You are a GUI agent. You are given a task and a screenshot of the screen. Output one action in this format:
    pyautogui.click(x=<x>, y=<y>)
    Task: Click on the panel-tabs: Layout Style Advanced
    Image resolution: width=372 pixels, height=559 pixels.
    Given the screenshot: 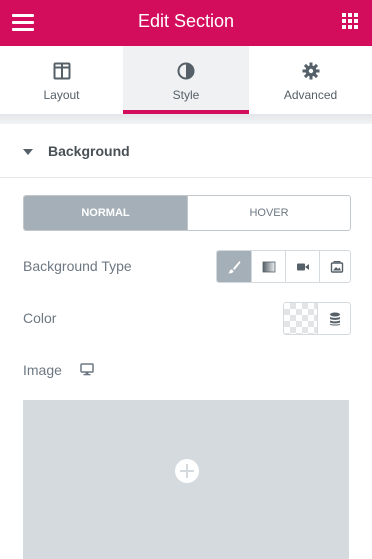 What is the action you would take?
    pyautogui.click(x=186, y=80)
    